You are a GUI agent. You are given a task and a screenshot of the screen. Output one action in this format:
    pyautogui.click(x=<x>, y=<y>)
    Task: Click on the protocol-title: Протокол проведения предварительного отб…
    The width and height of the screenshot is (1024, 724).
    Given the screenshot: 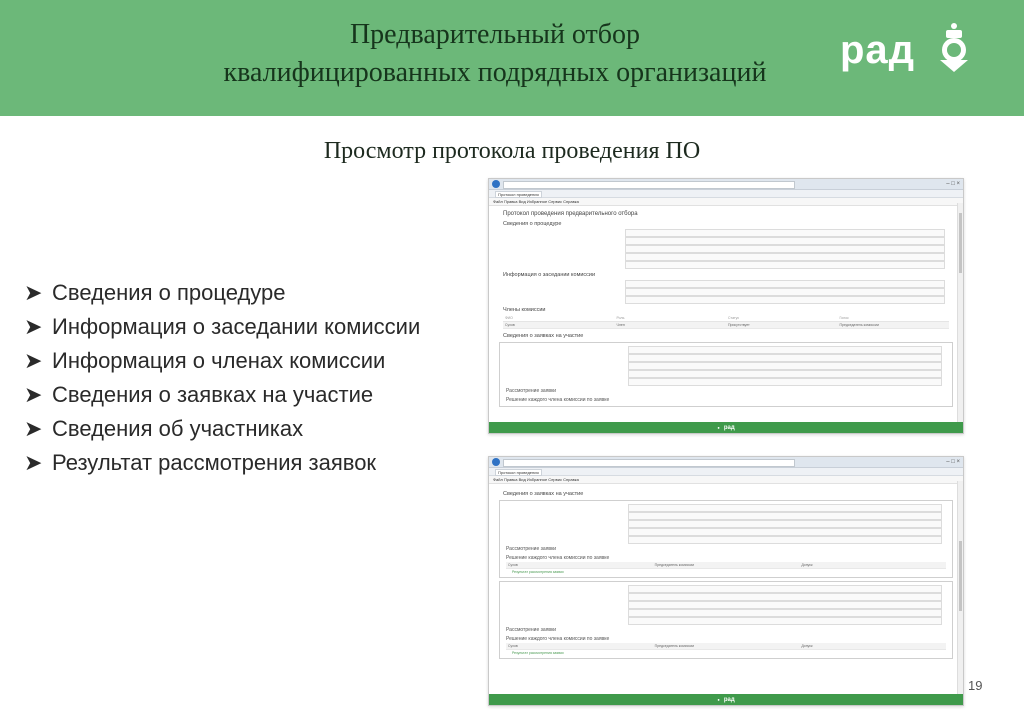 What is the action you would take?
    pyautogui.click(x=570, y=214)
    